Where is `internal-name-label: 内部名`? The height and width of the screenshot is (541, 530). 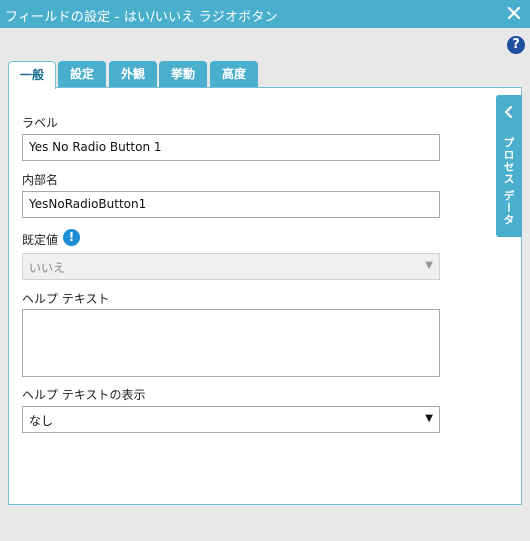
internal-name-label: 内部名 is located at coordinates (40, 180).